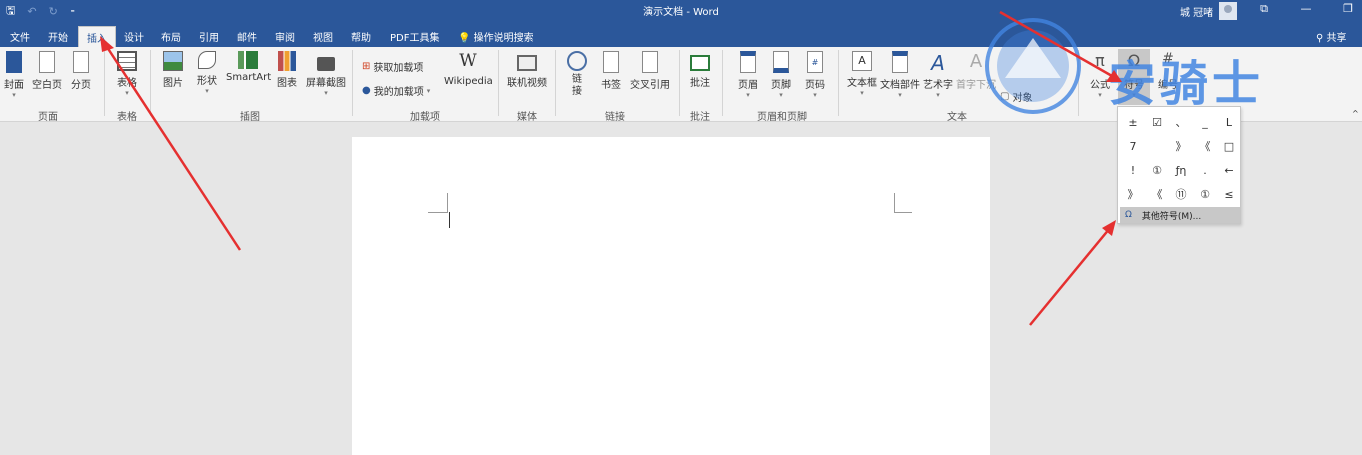 The width and height of the screenshot is (1362, 455). What do you see at coordinates (326, 83) in the screenshot?
I see `screenshot-label: 屏幕截图` at bounding box center [326, 83].